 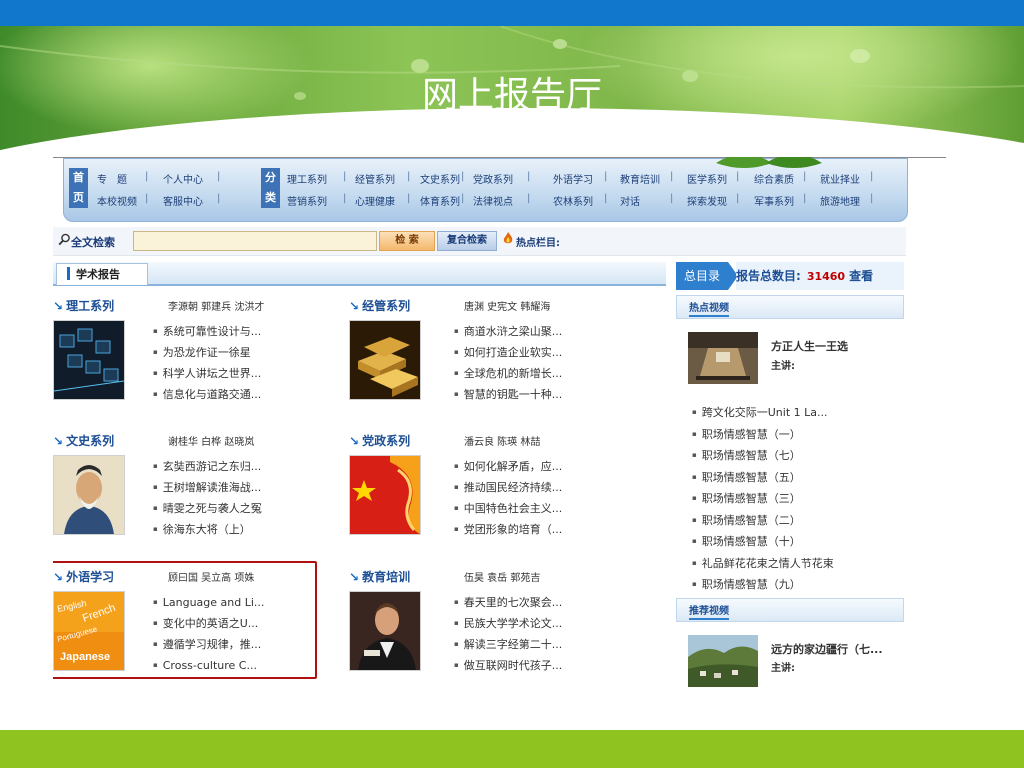 I want to click on category-title-politics: ↘ 党政系列, so click(x=379, y=440).